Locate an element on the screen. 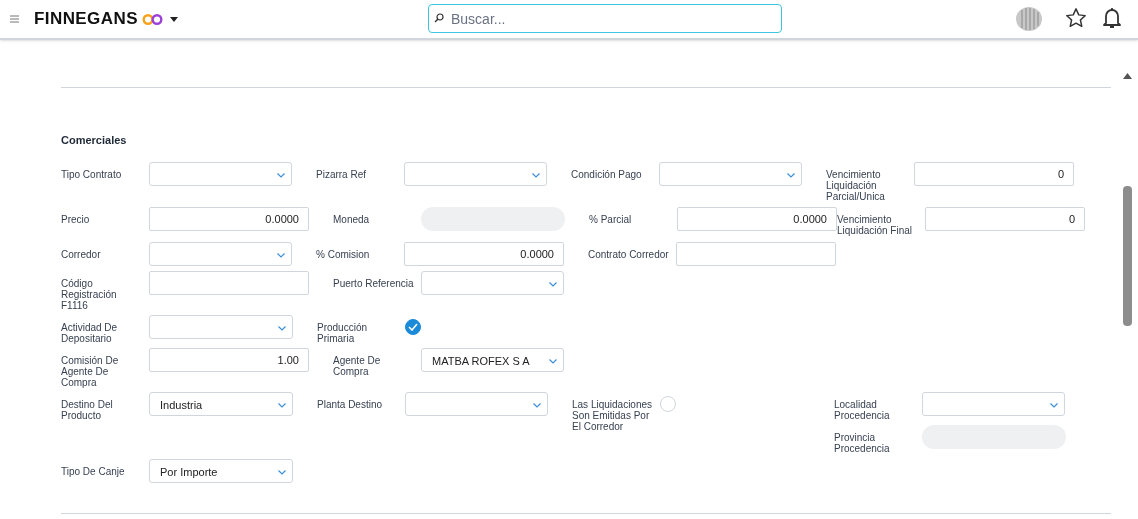 The width and height of the screenshot is (1138, 519). field-label: Provincia Procedencia is located at coordinates (862, 443).